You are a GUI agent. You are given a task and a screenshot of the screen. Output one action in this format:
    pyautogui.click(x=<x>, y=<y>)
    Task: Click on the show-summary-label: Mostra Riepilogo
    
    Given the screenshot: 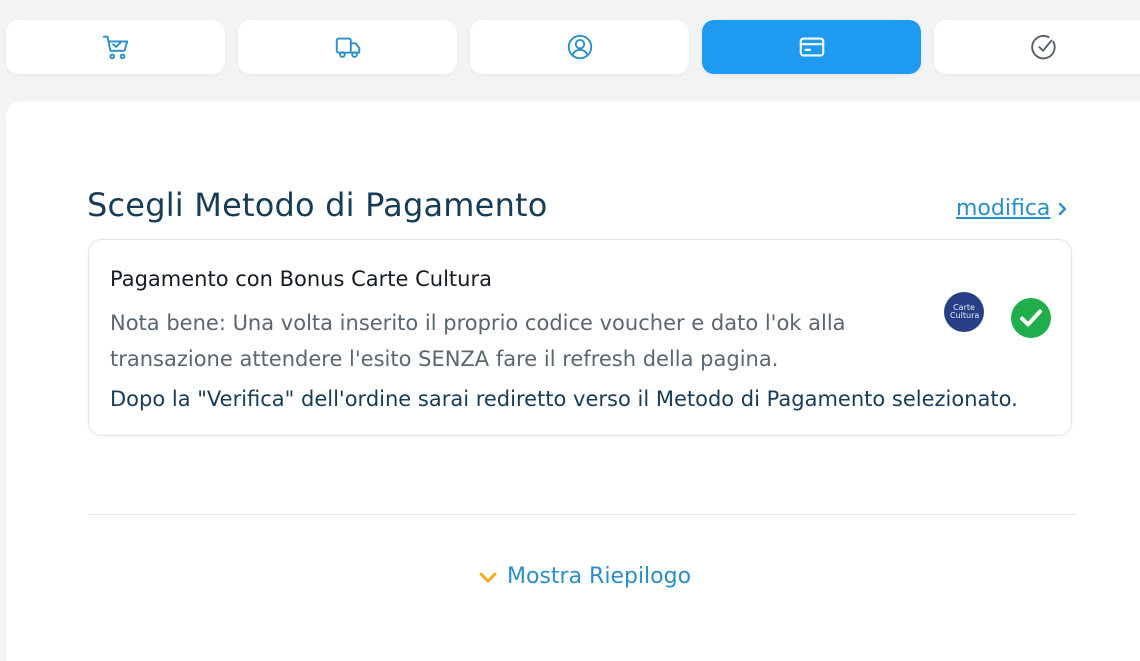 What is the action you would take?
    pyautogui.click(x=599, y=576)
    